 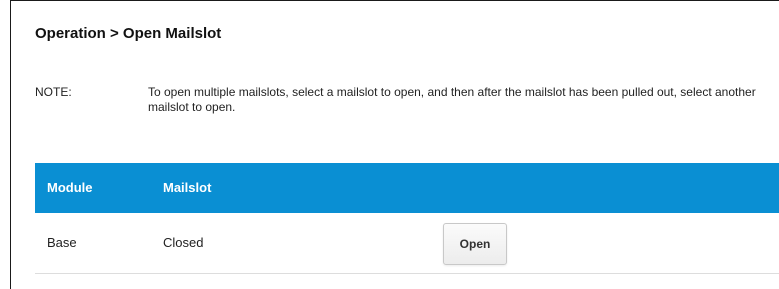 What do you see at coordinates (475, 244) in the screenshot?
I see `open-mailslot-button: Open` at bounding box center [475, 244].